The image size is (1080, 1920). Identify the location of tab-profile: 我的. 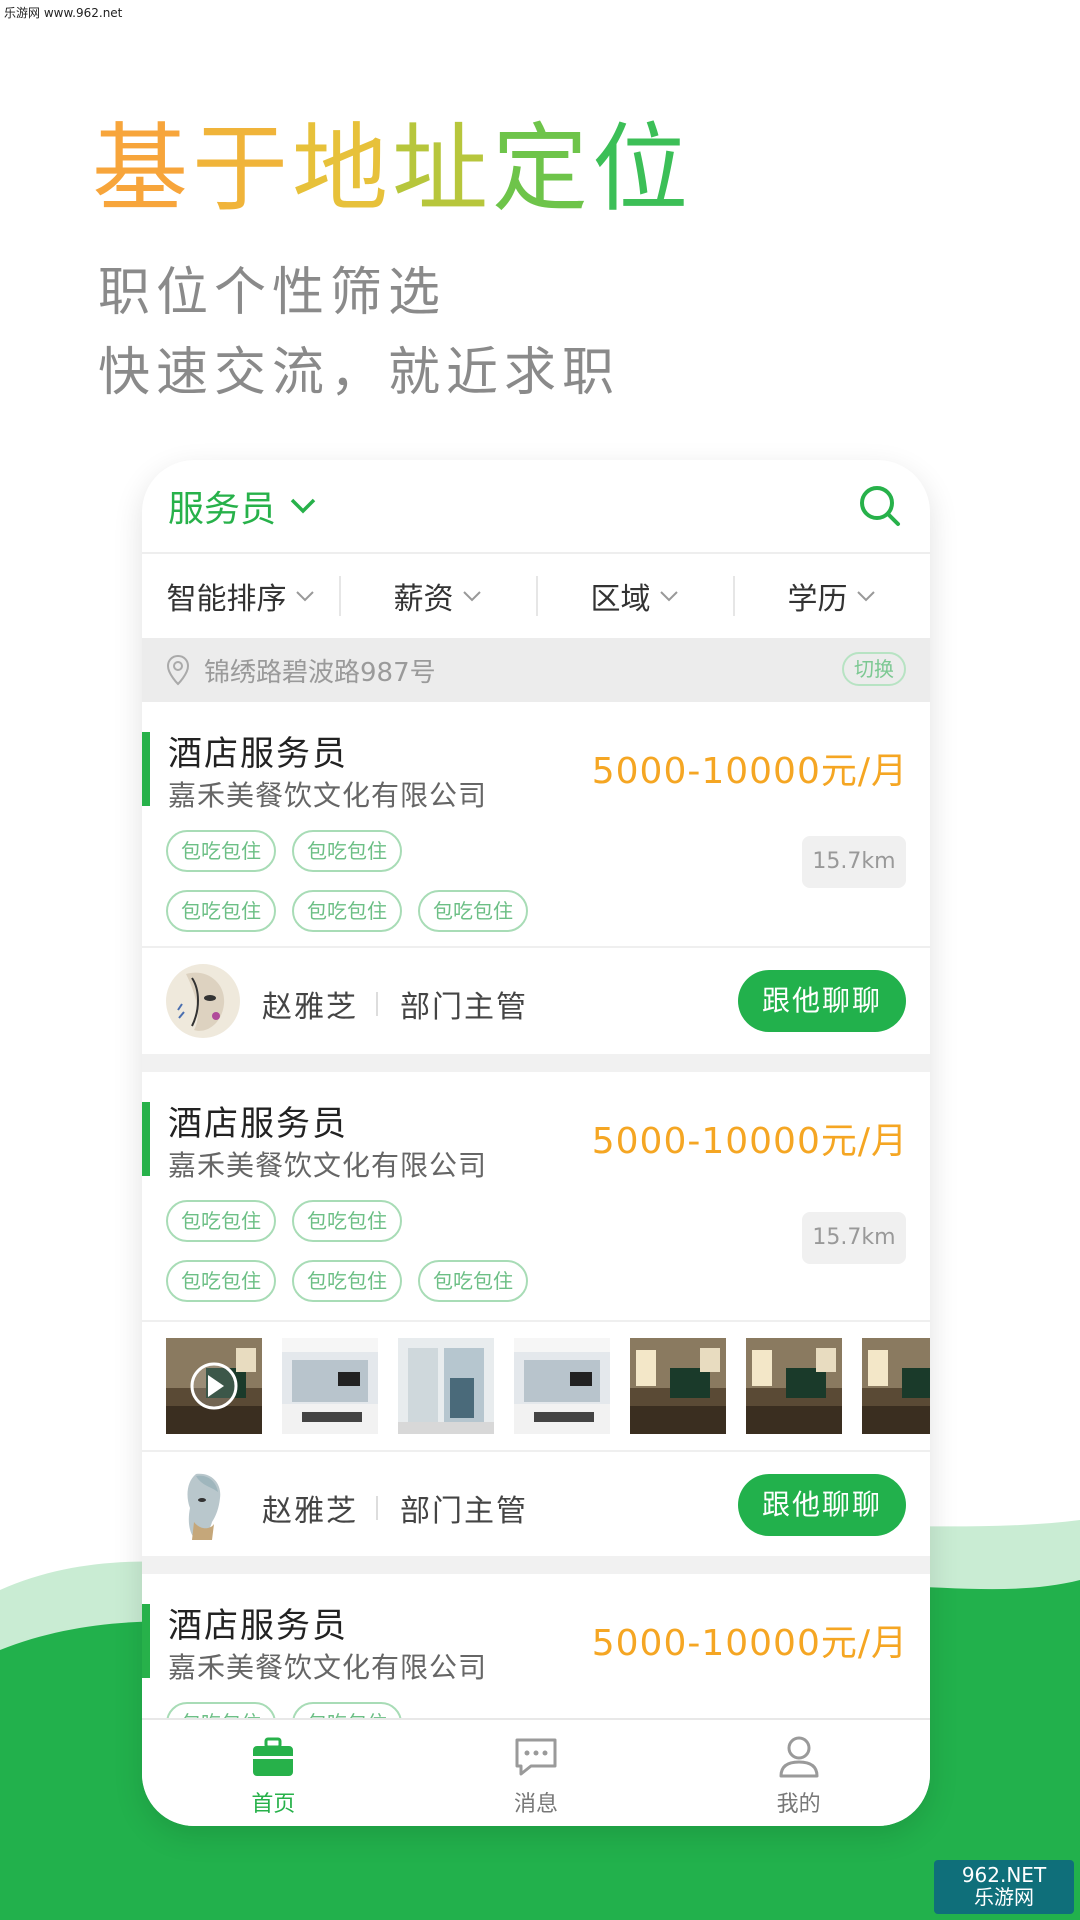
(798, 1773).